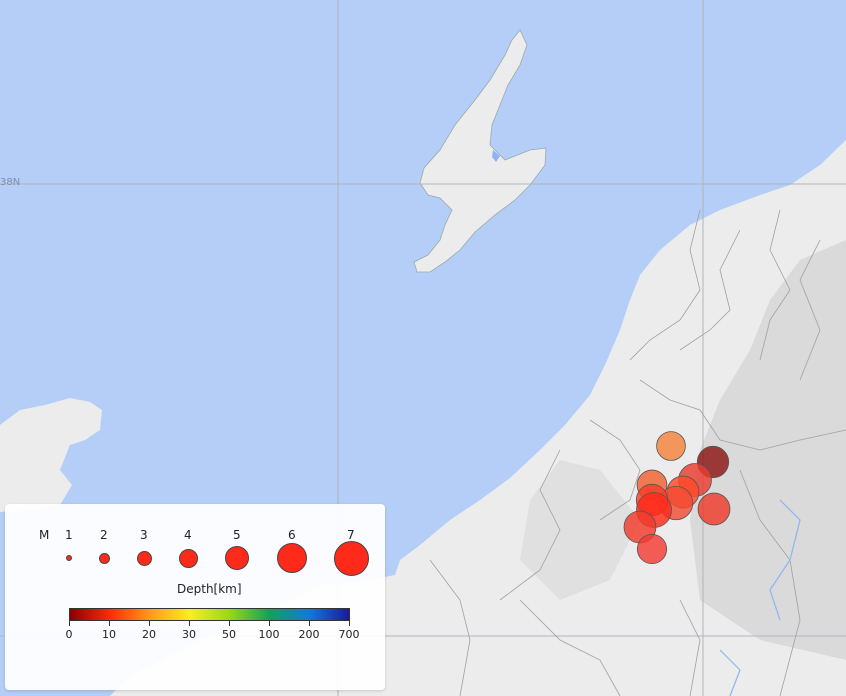 Image resolution: width=846 pixels, height=696 pixels. What do you see at coordinates (195, 597) in the screenshot?
I see `legend: M 1 2 3 4 5 6 7 Depth[km] 0 10 20 30 50 100 200 700` at bounding box center [195, 597].